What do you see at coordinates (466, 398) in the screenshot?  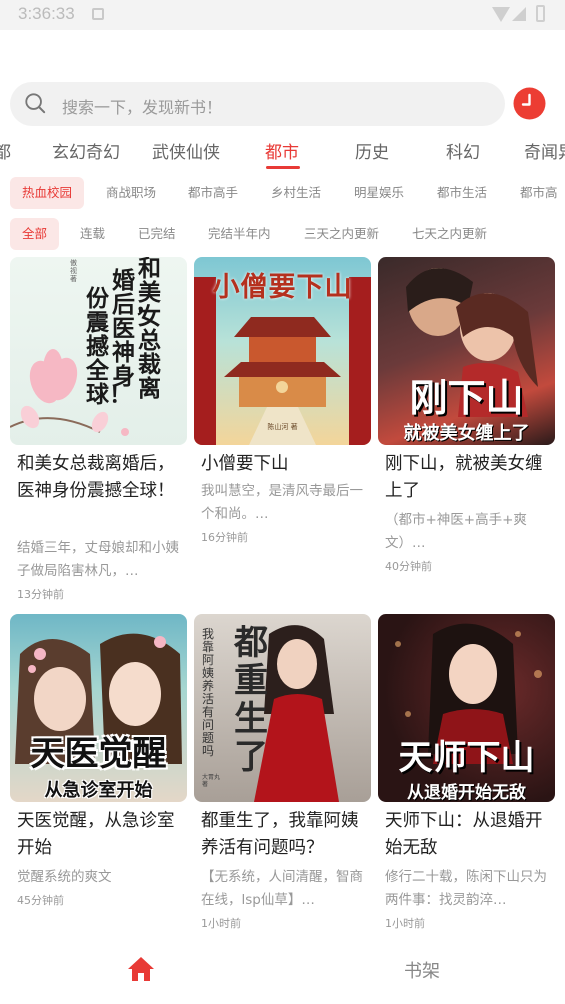 I see `cover-title: 刚下山` at bounding box center [466, 398].